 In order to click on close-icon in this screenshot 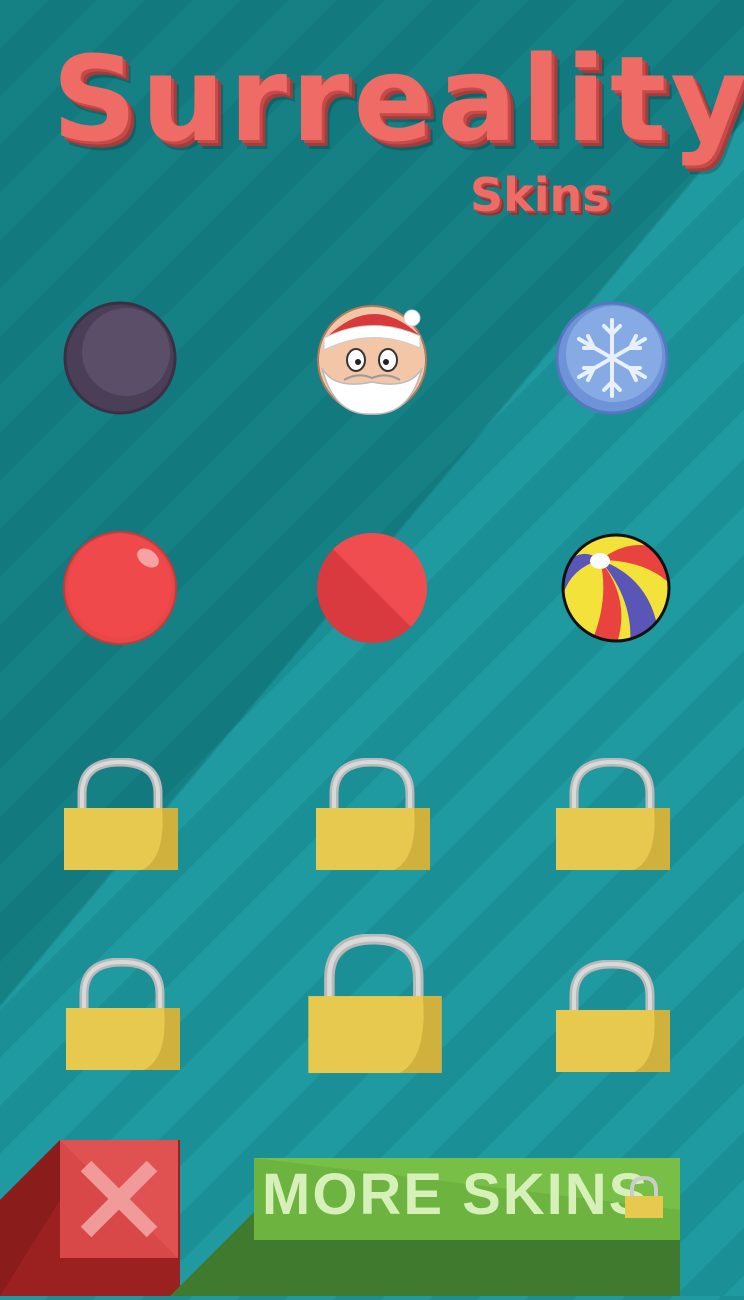, I will do `click(90, 1218)`.